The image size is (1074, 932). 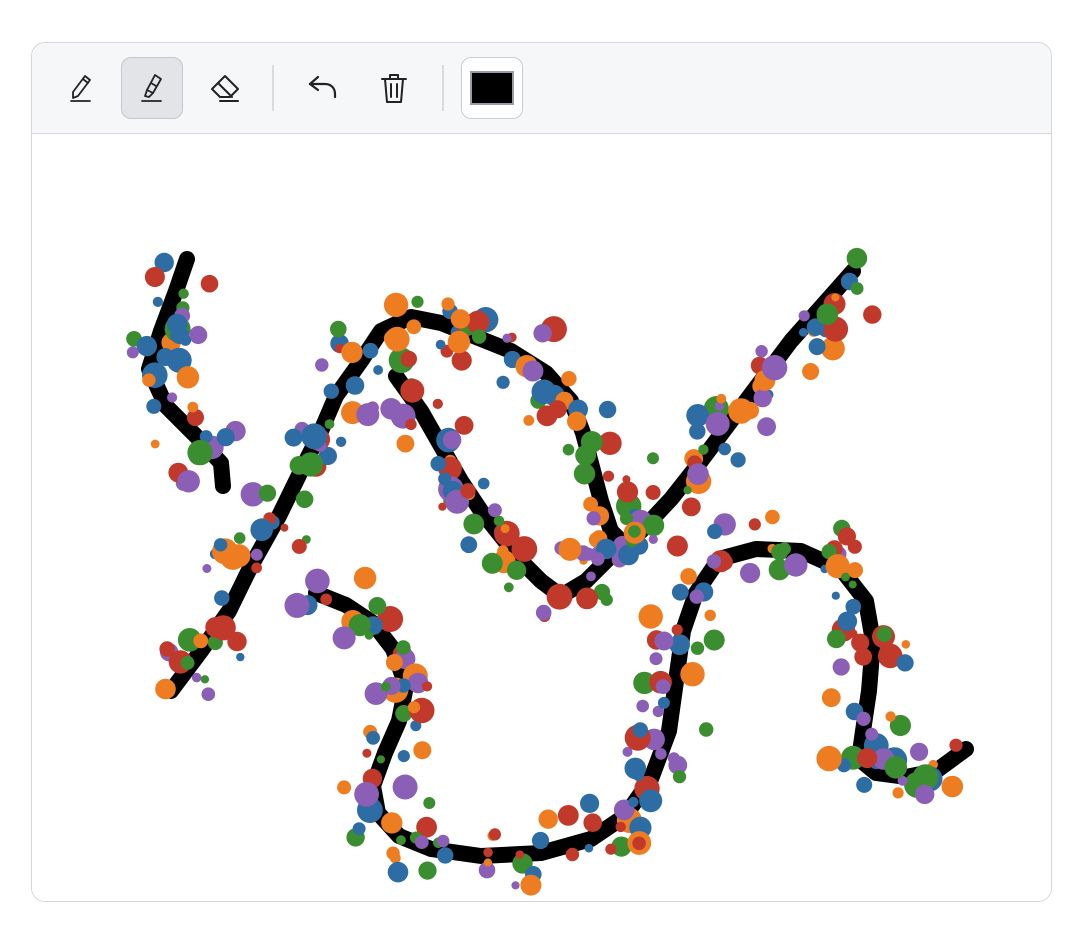 What do you see at coordinates (81, 88) in the screenshot?
I see `pen-tool-button` at bounding box center [81, 88].